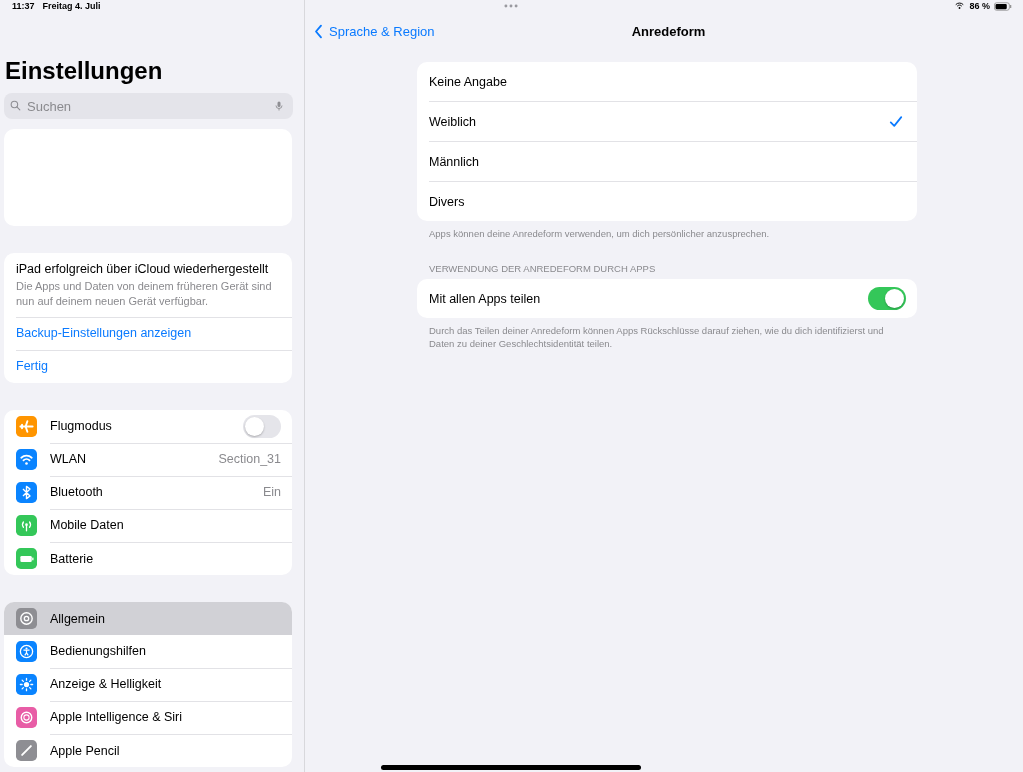  Describe the element at coordinates (148, 558) in the screenshot. I see `settings-item: Batterie` at that location.